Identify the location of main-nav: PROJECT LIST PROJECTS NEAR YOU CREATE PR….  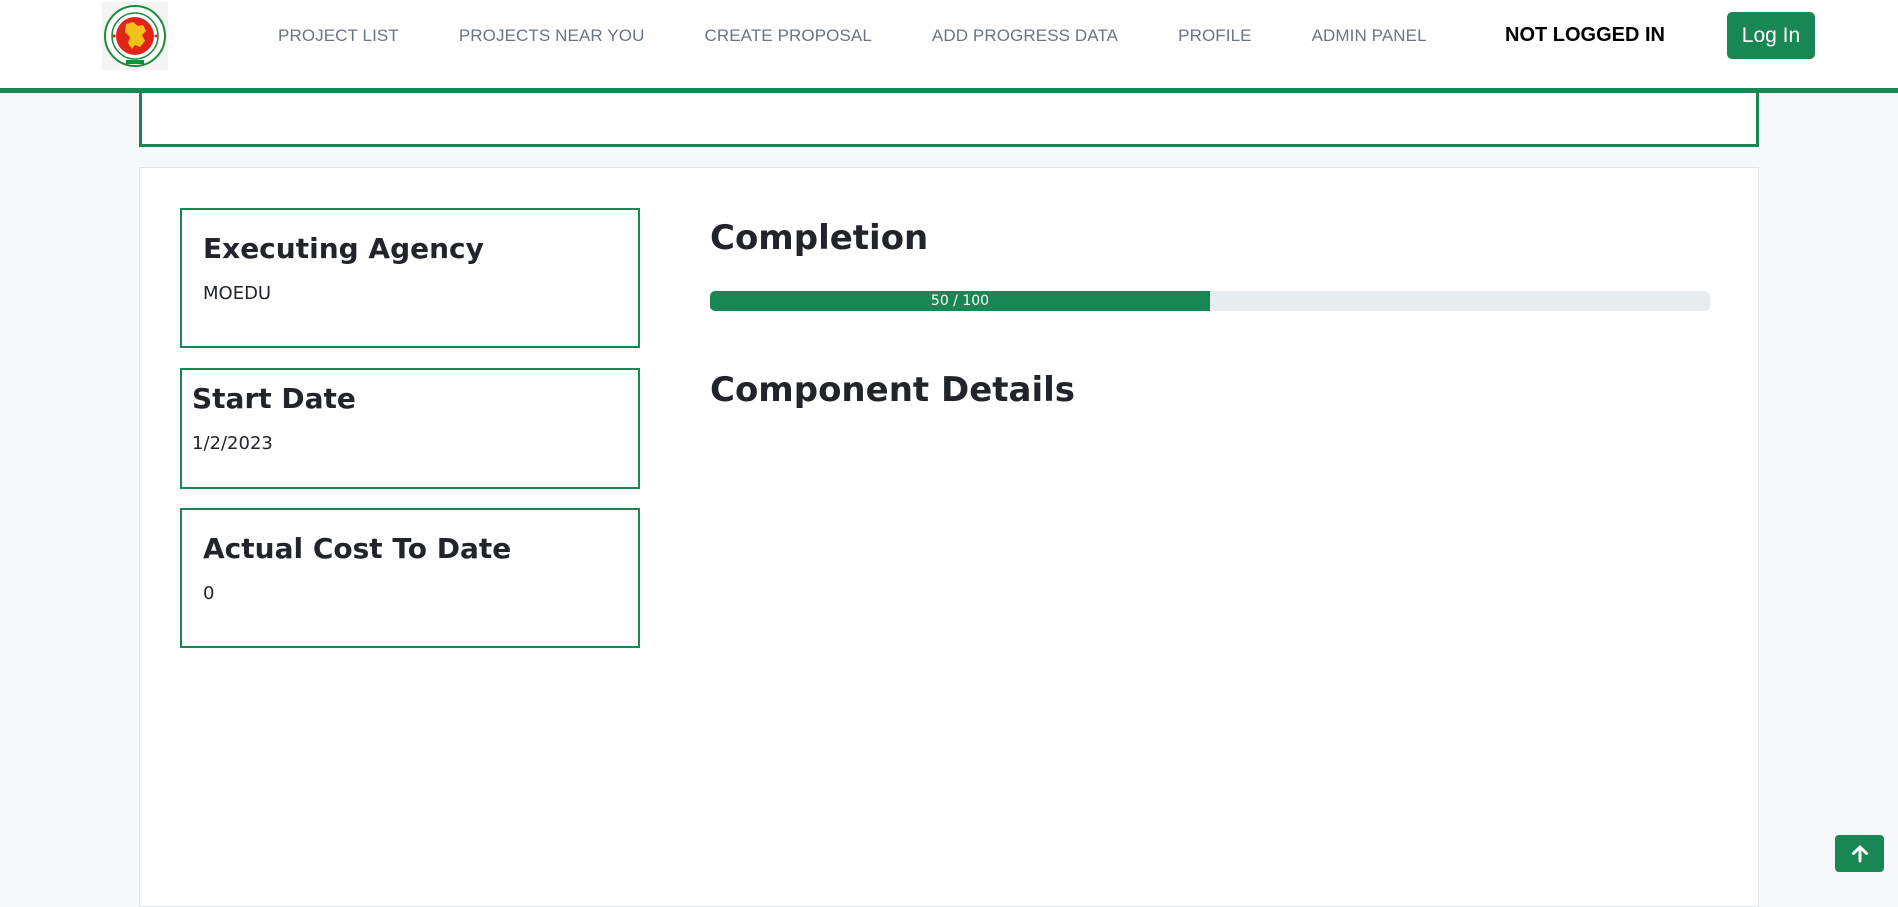
(852, 36).